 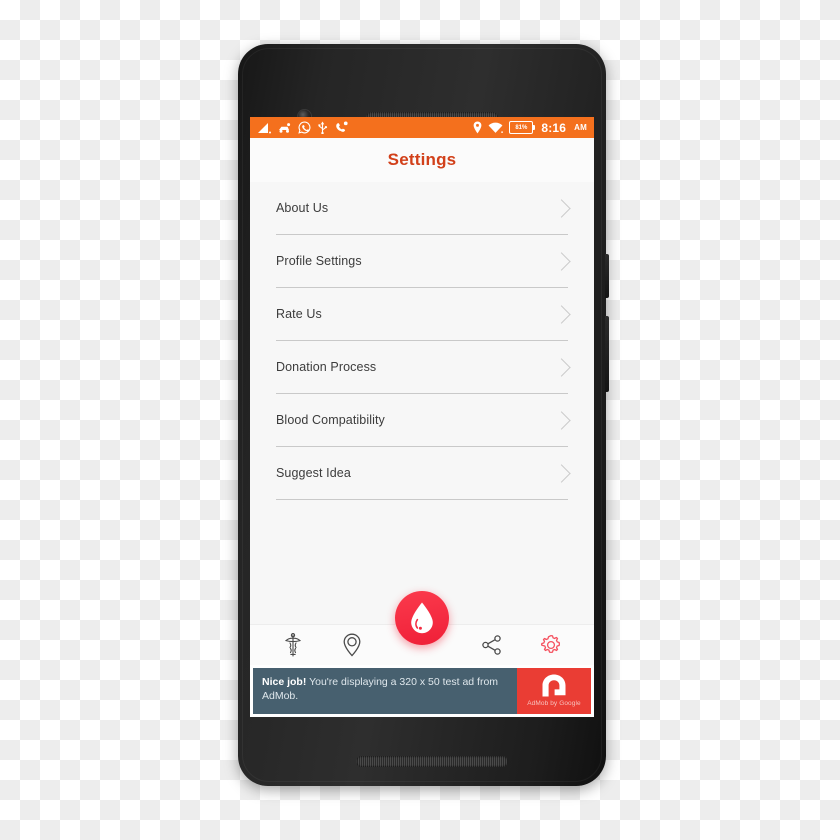 I want to click on missed-call-icon, so click(x=342, y=126).